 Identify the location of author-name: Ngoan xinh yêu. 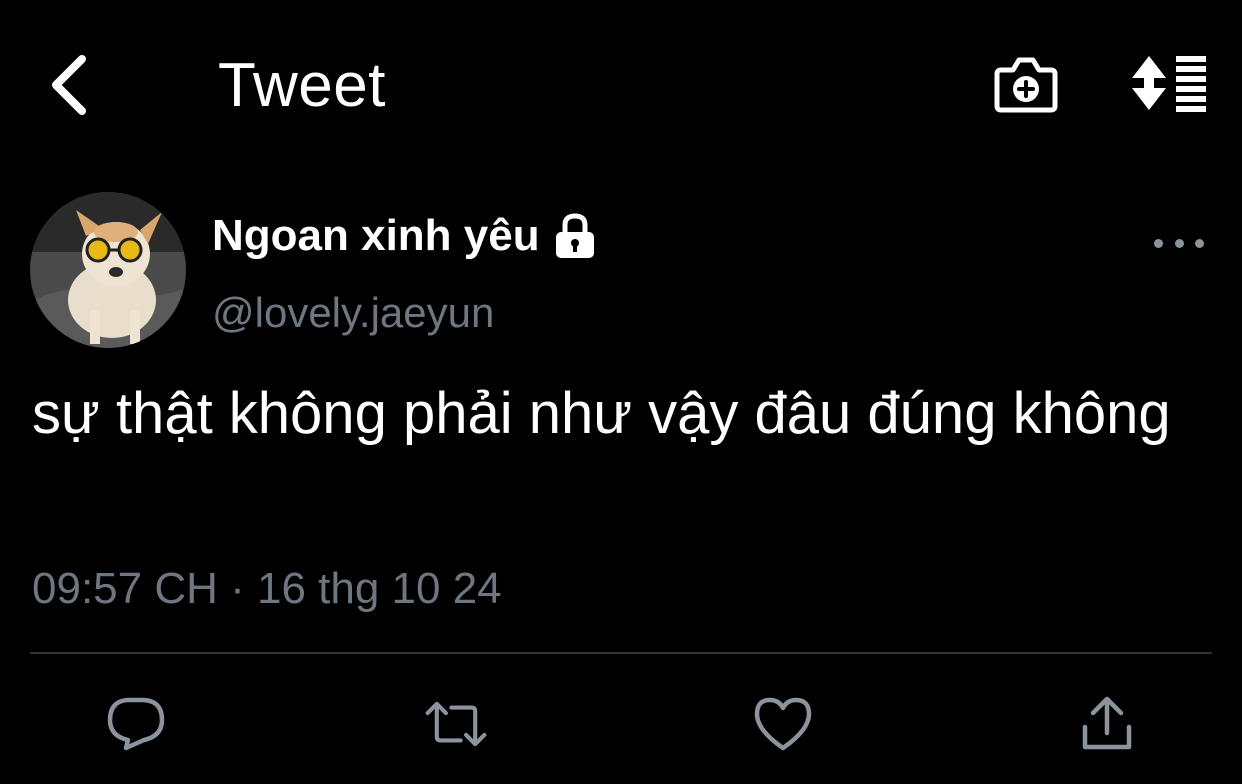
(376, 235).